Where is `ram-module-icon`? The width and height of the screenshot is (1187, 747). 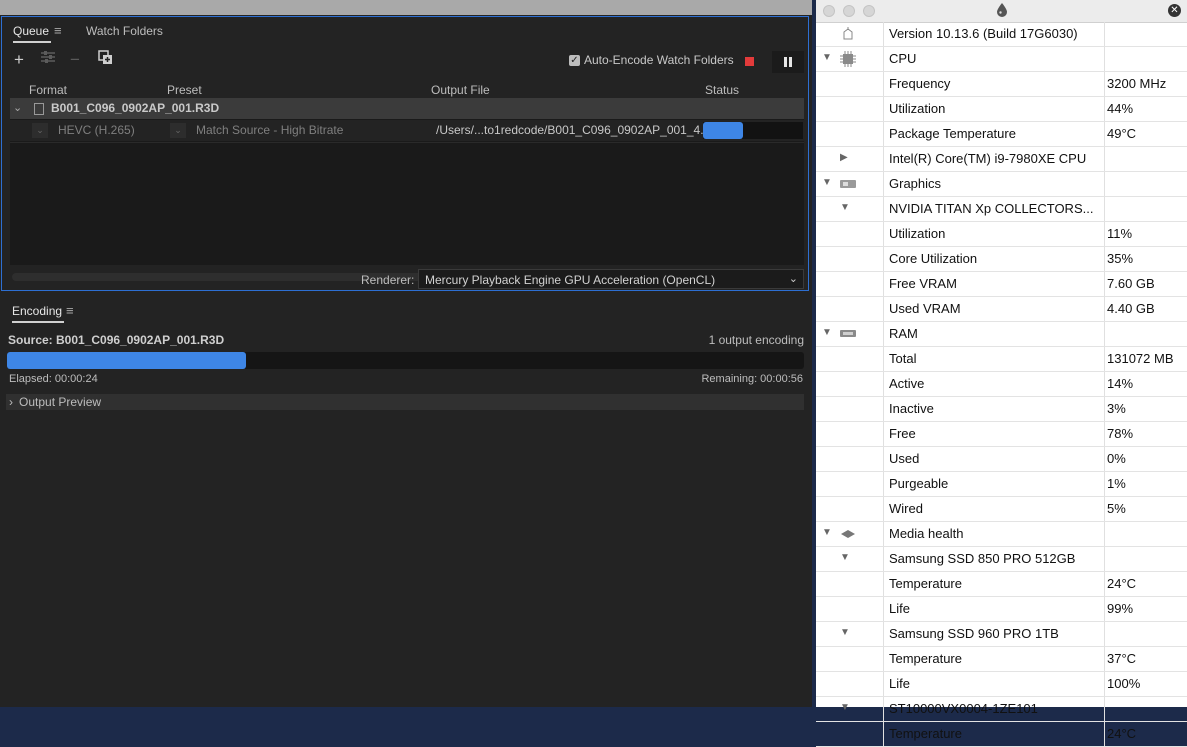
ram-module-icon is located at coordinates (848, 333).